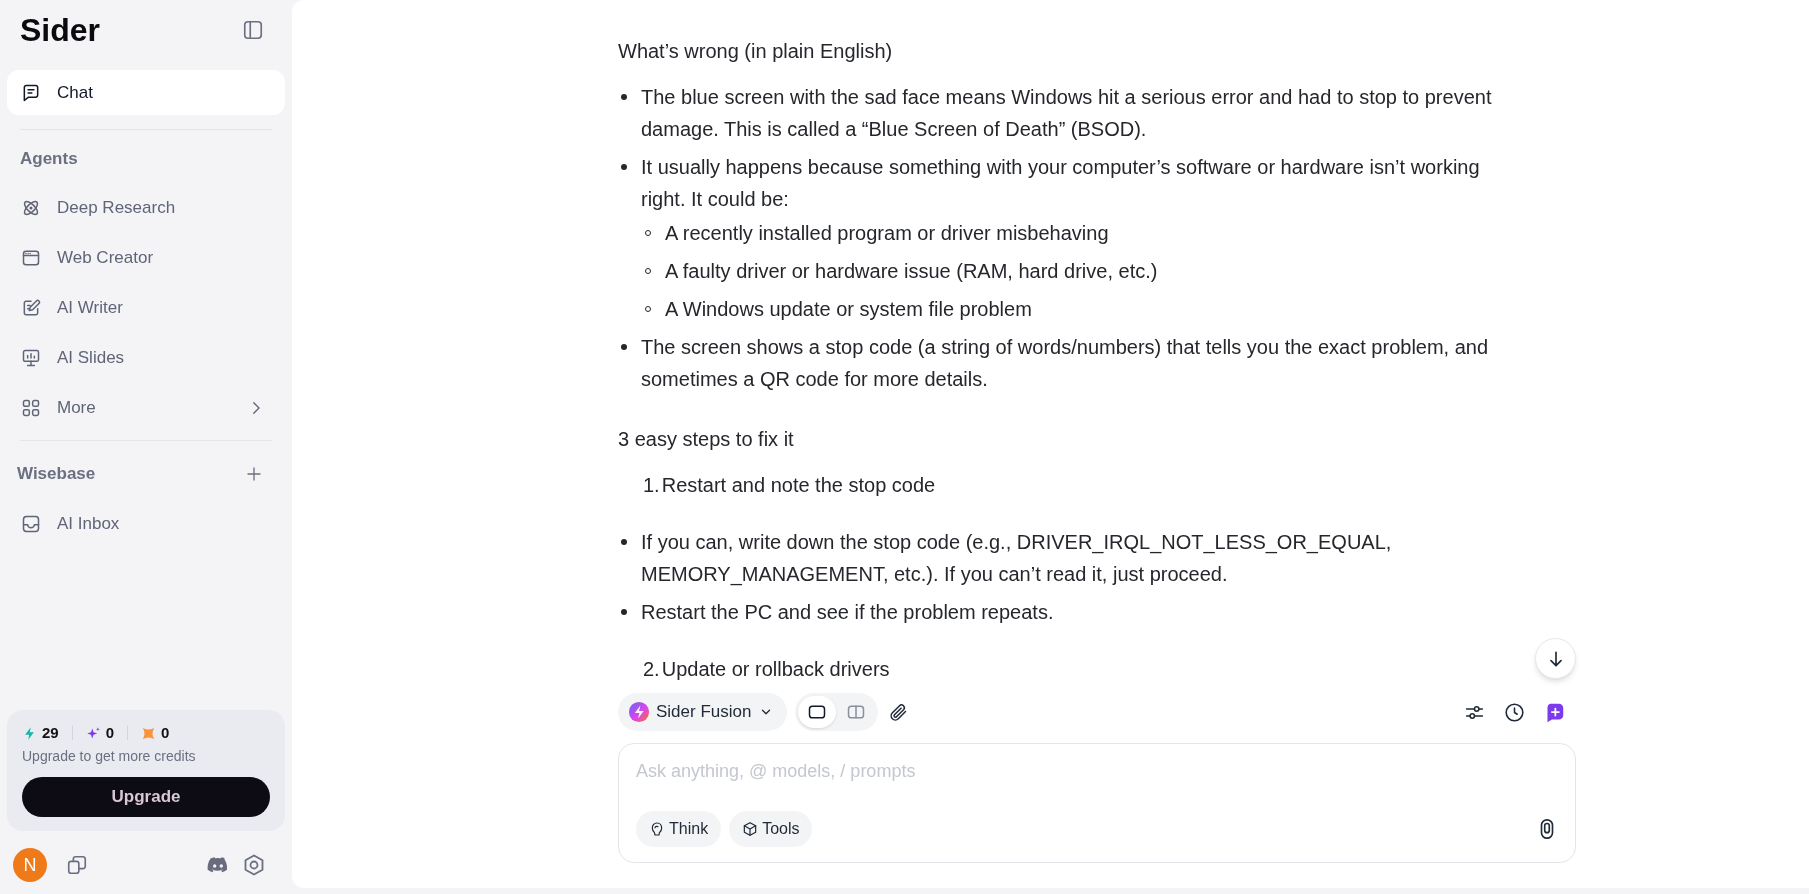 This screenshot has height=894, width=1809. What do you see at coordinates (146, 258) in the screenshot?
I see `sidebar-item: Web Creator` at bounding box center [146, 258].